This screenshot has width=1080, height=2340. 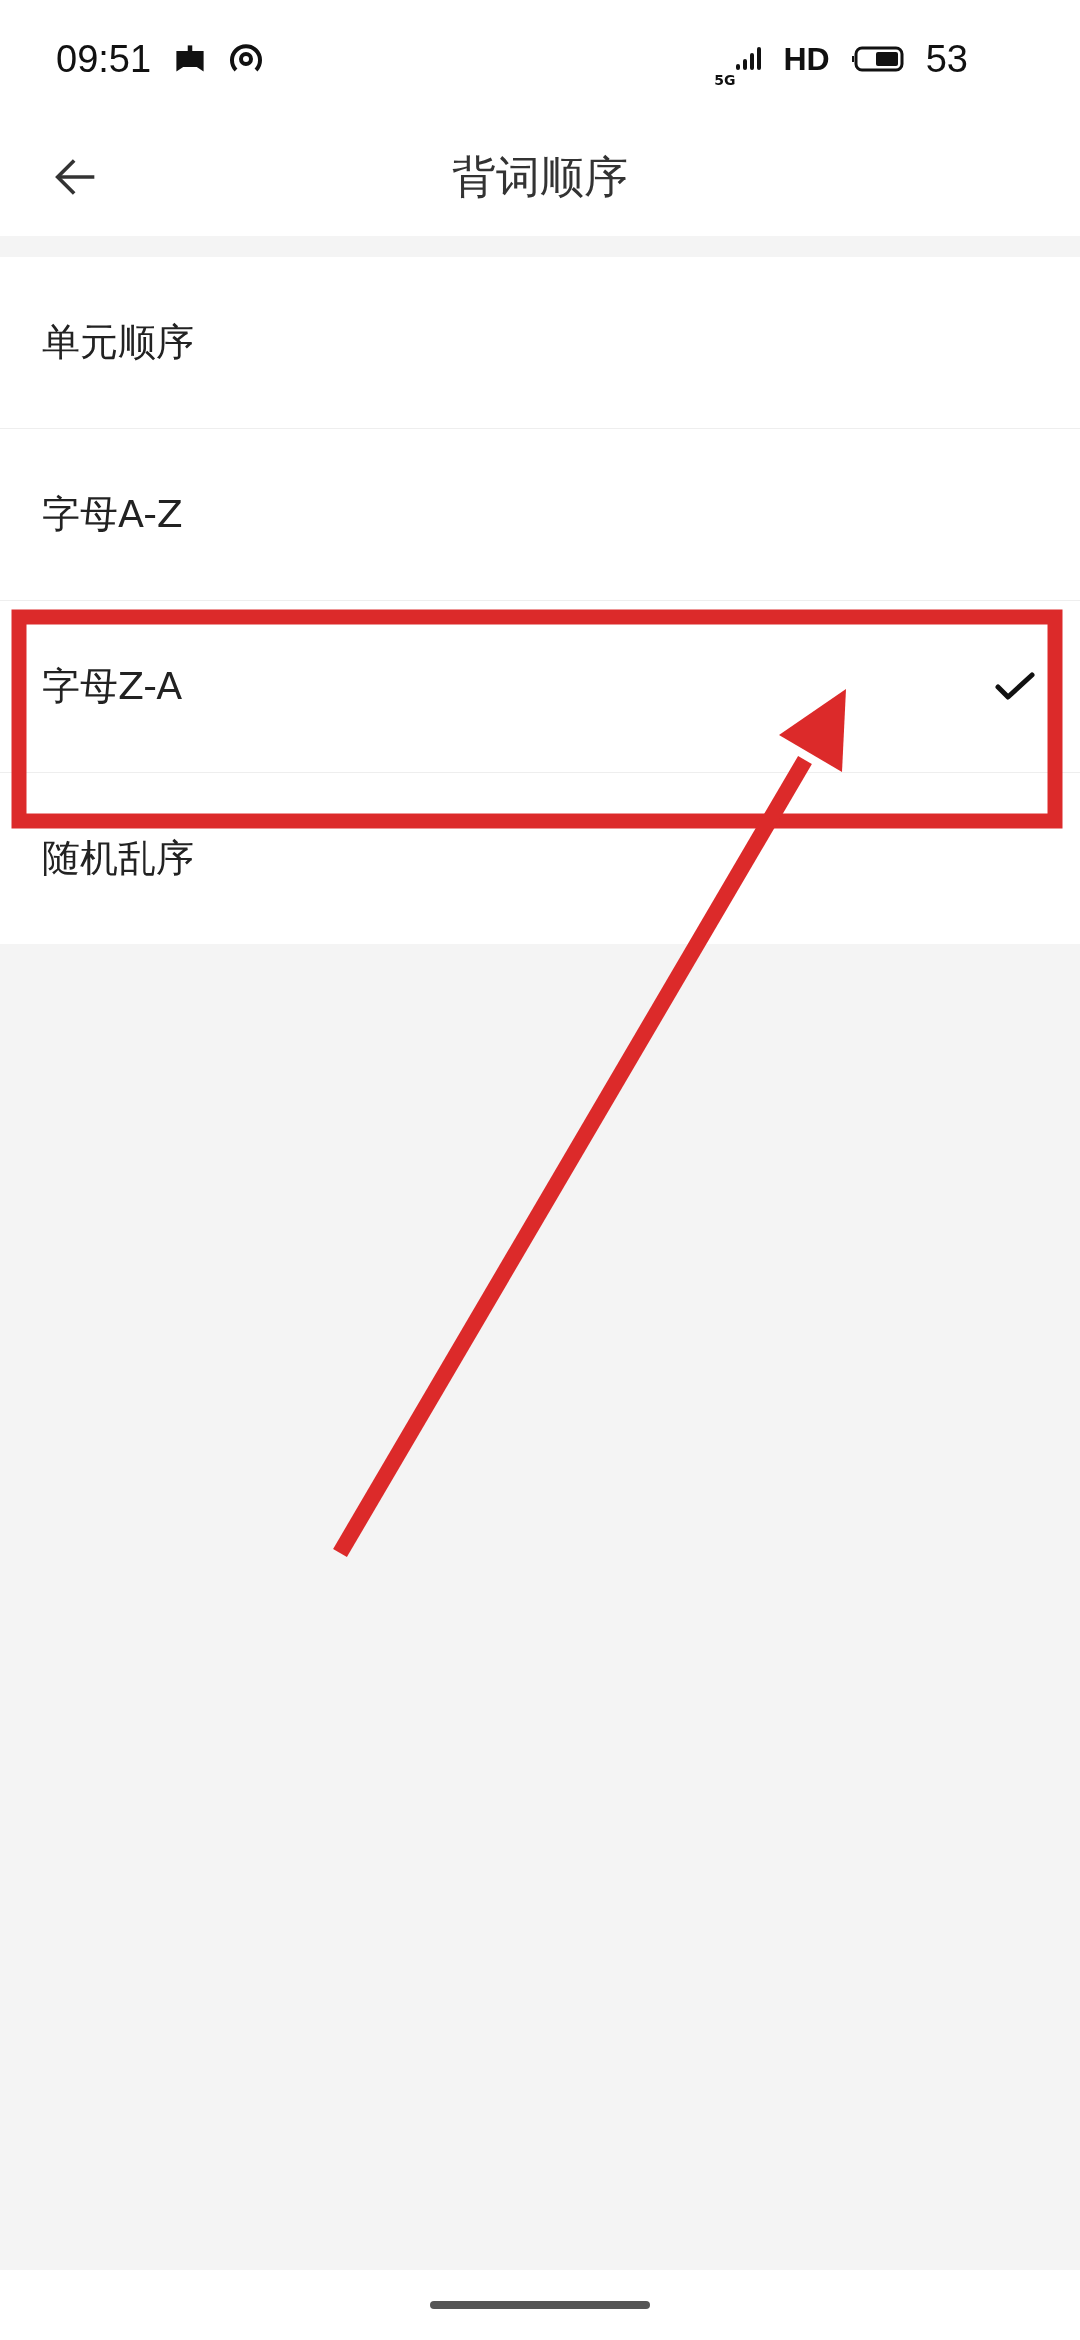 What do you see at coordinates (540, 343) in the screenshot?
I see `order-option: 单元顺序` at bounding box center [540, 343].